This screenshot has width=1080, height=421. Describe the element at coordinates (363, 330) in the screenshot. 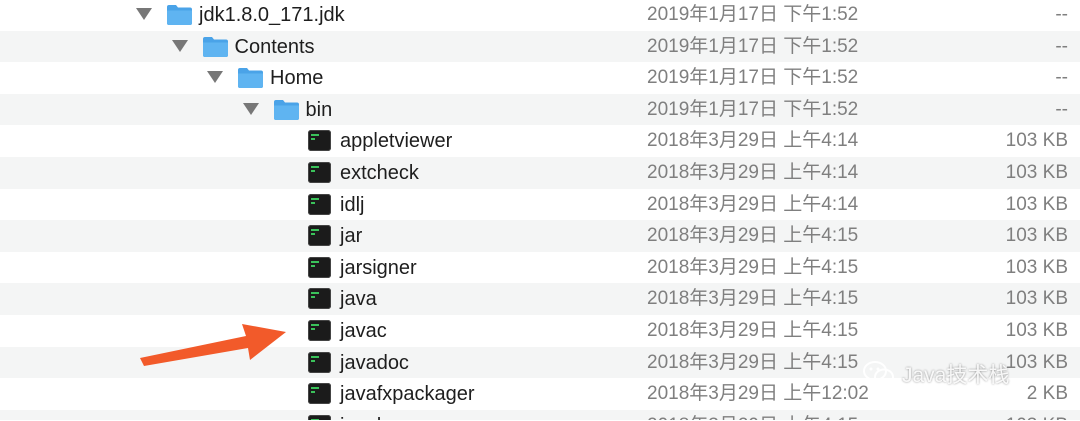

I see `file-name: javac` at that location.